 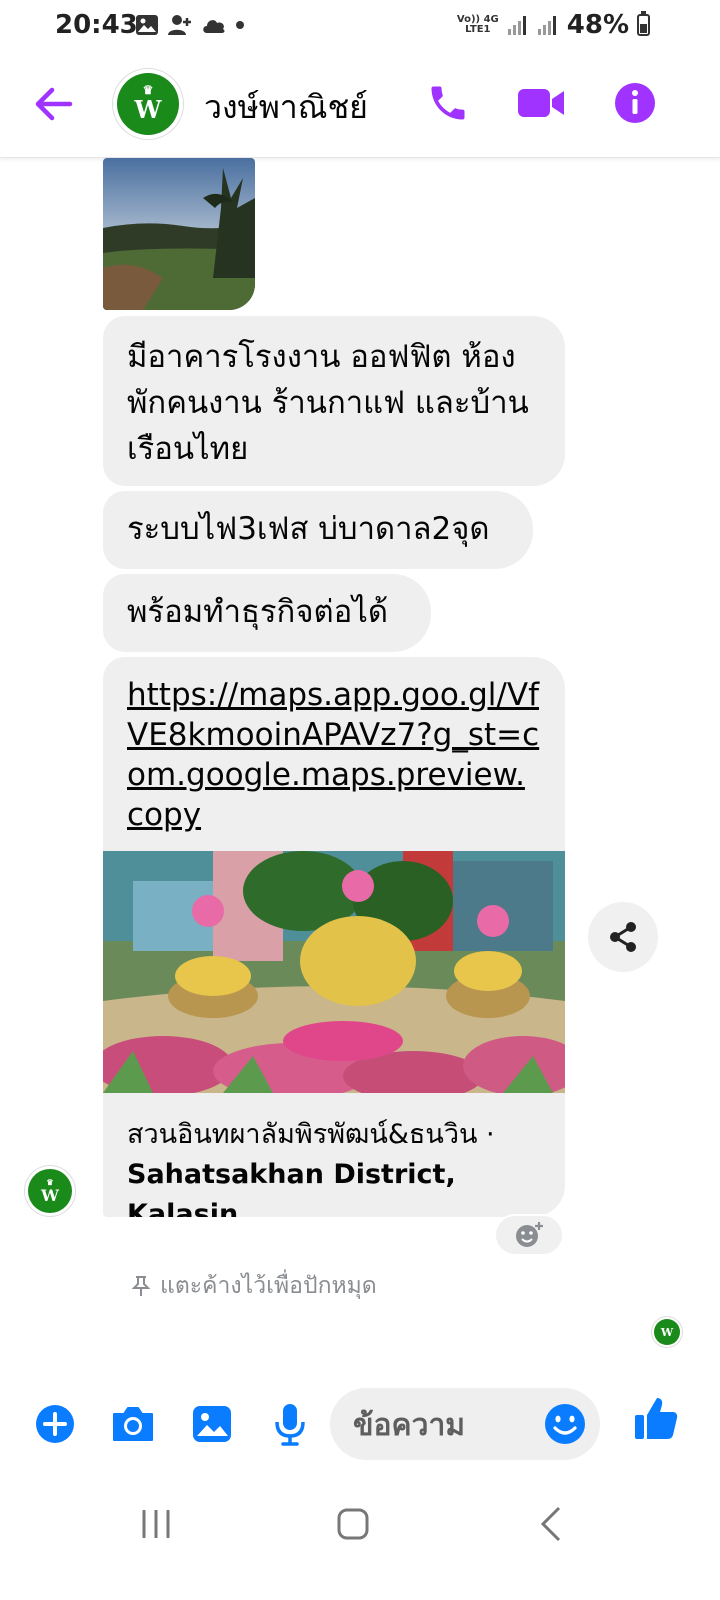 I want to click on link-preview-image, so click(x=334, y=972).